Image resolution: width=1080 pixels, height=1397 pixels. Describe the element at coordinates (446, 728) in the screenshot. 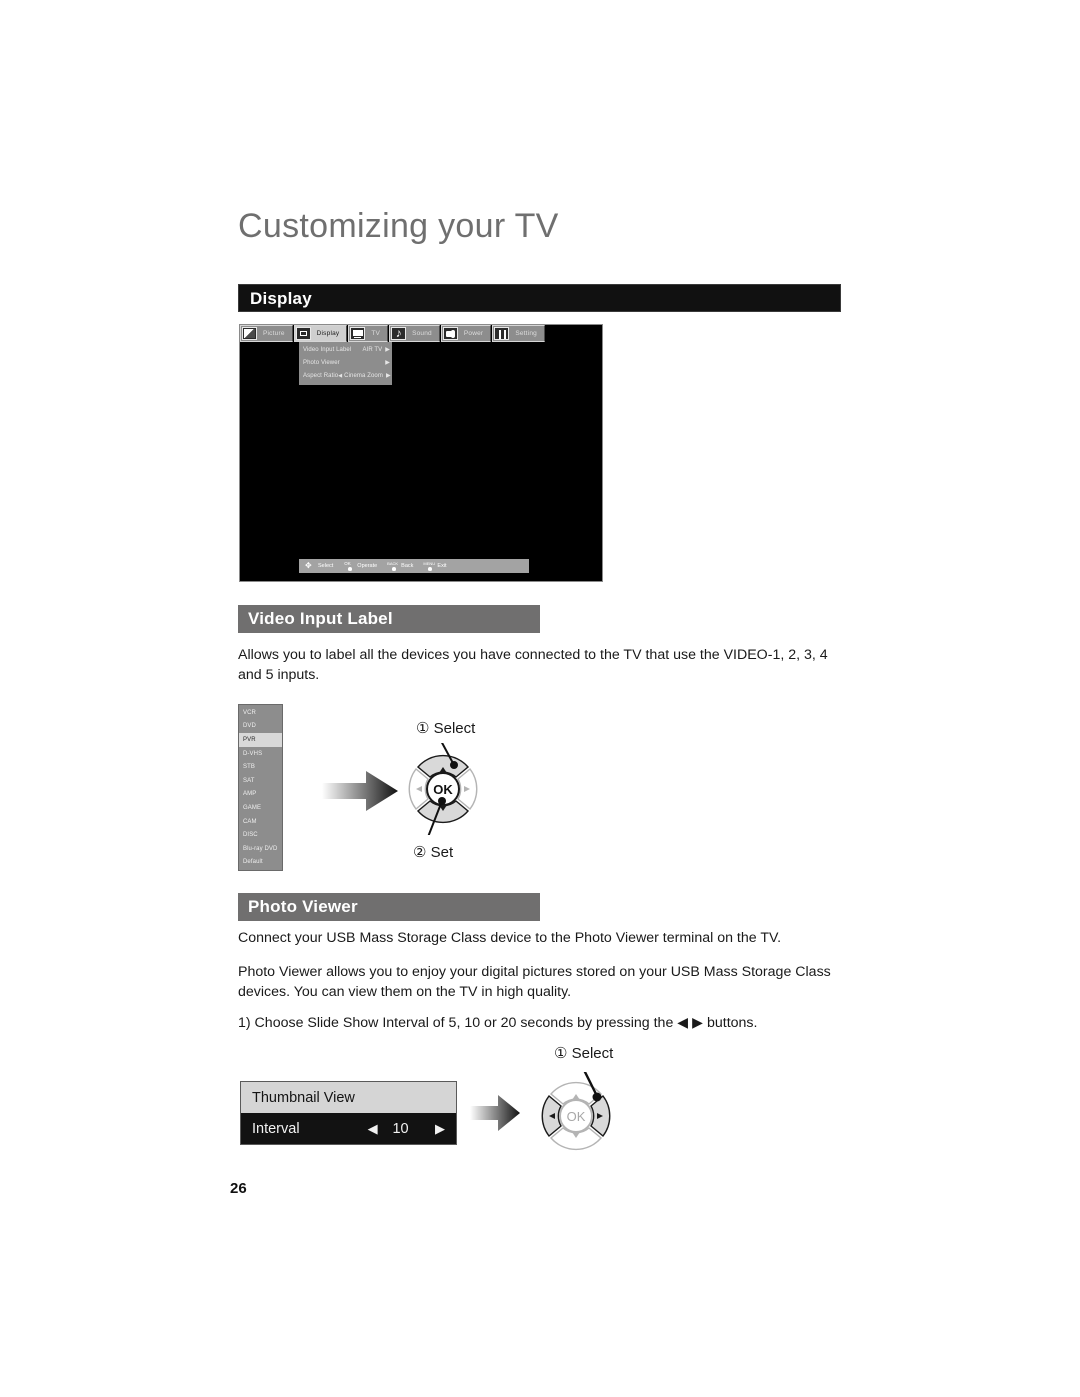

I see `callout-select-1: ① Select` at that location.